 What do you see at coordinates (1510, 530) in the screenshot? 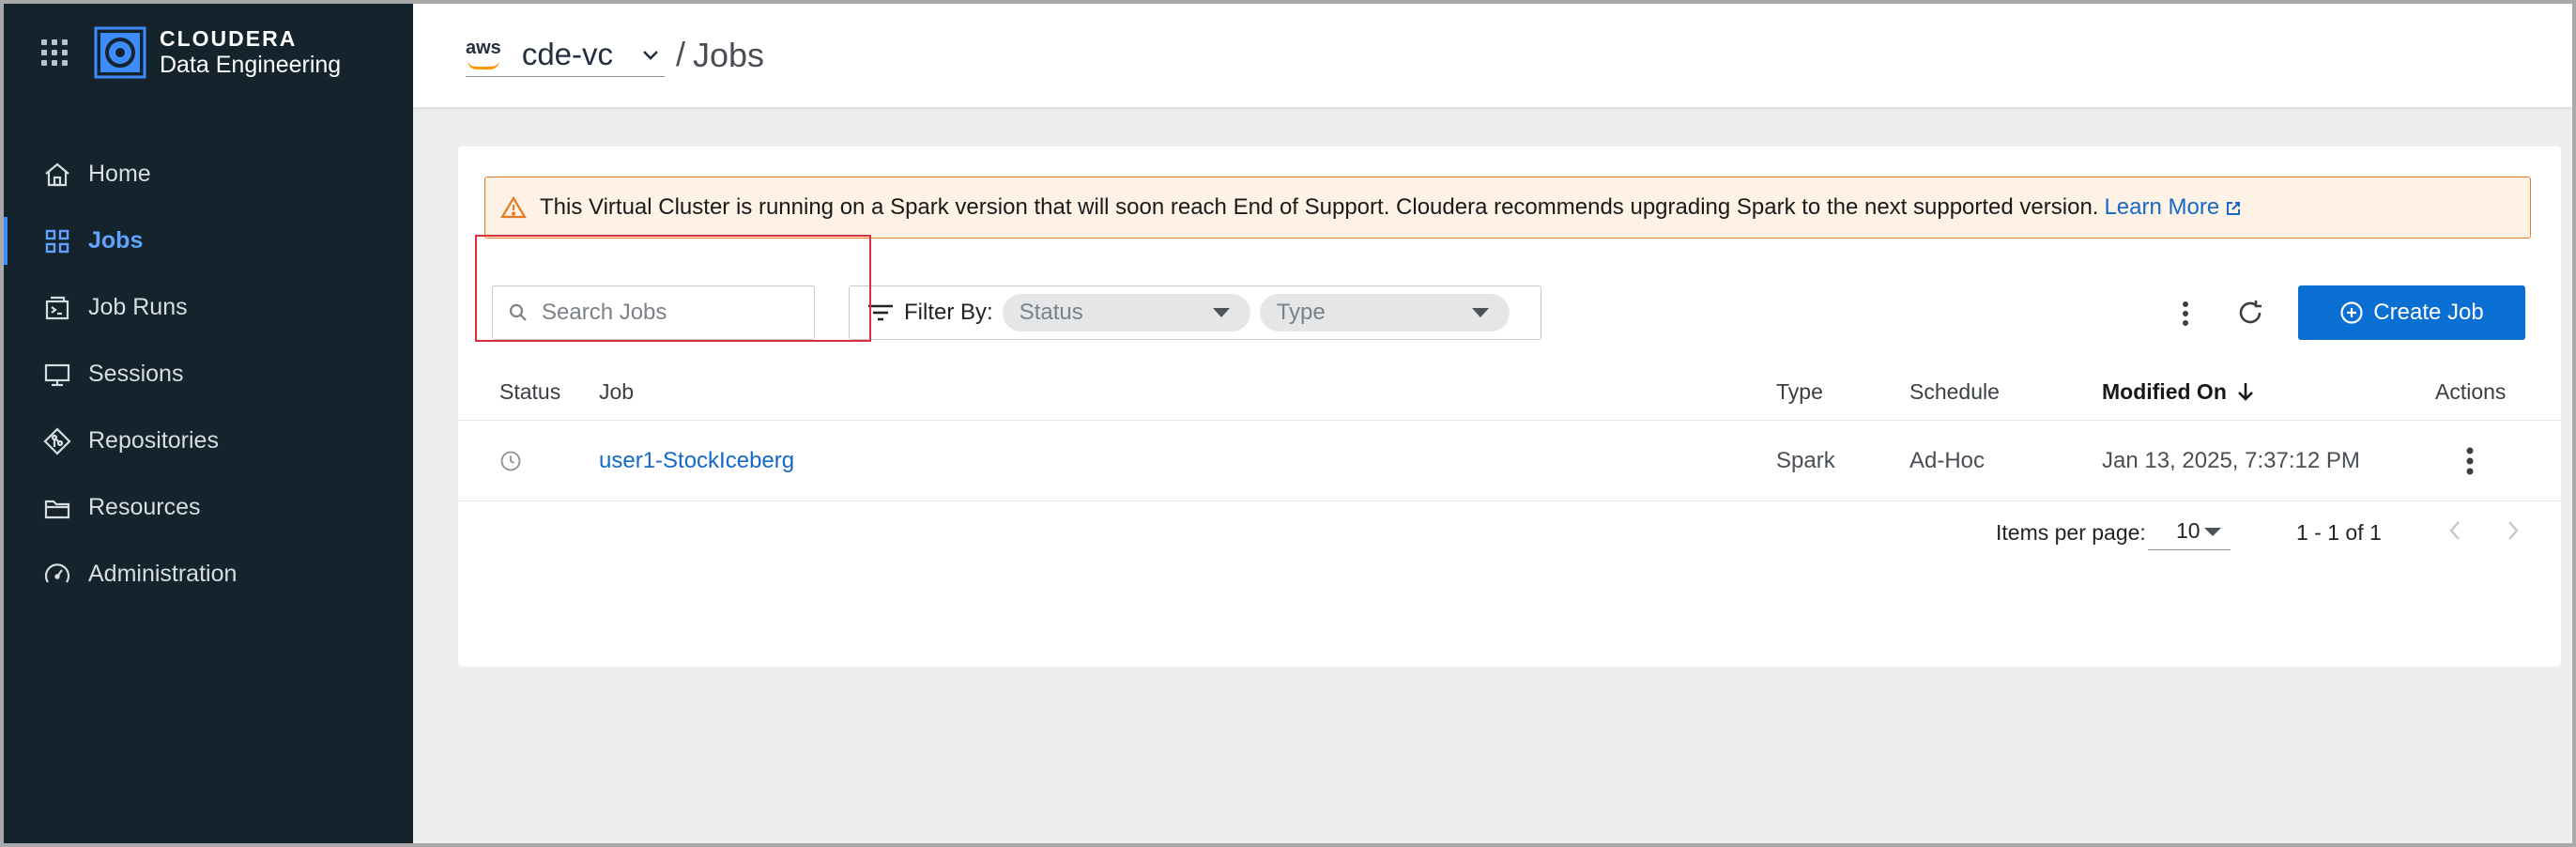
I see `pagination: Items per page: 10 1 - 1 of 1` at bounding box center [1510, 530].